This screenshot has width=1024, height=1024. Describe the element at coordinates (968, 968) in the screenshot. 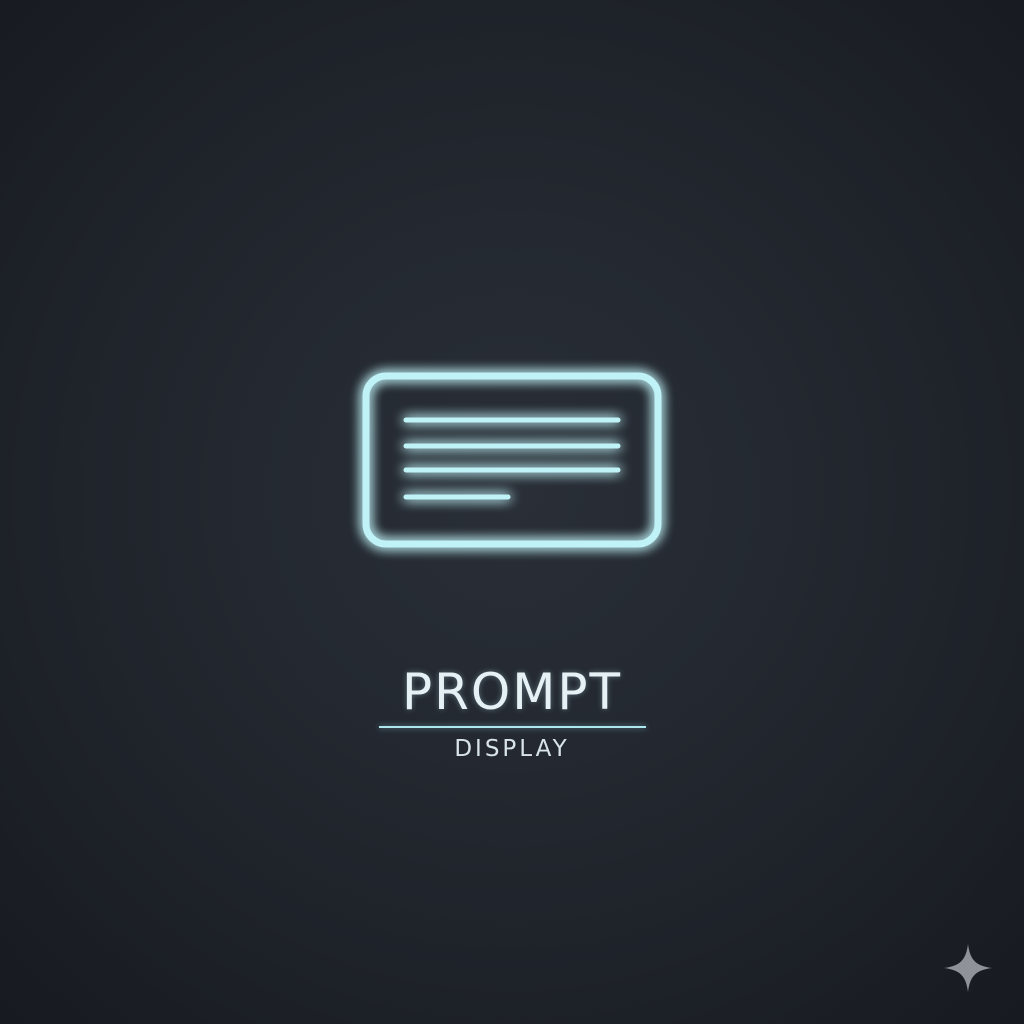

I see `sparkle-icon` at that location.